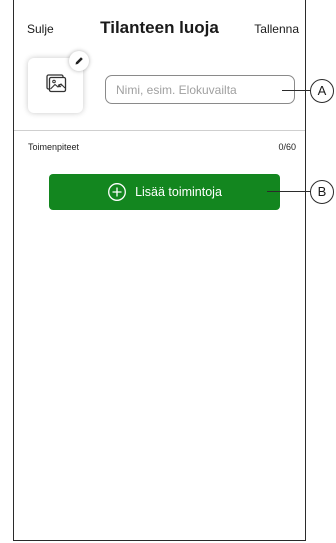 This screenshot has width=336, height=543. I want to click on edit-icon-button, so click(79, 61).